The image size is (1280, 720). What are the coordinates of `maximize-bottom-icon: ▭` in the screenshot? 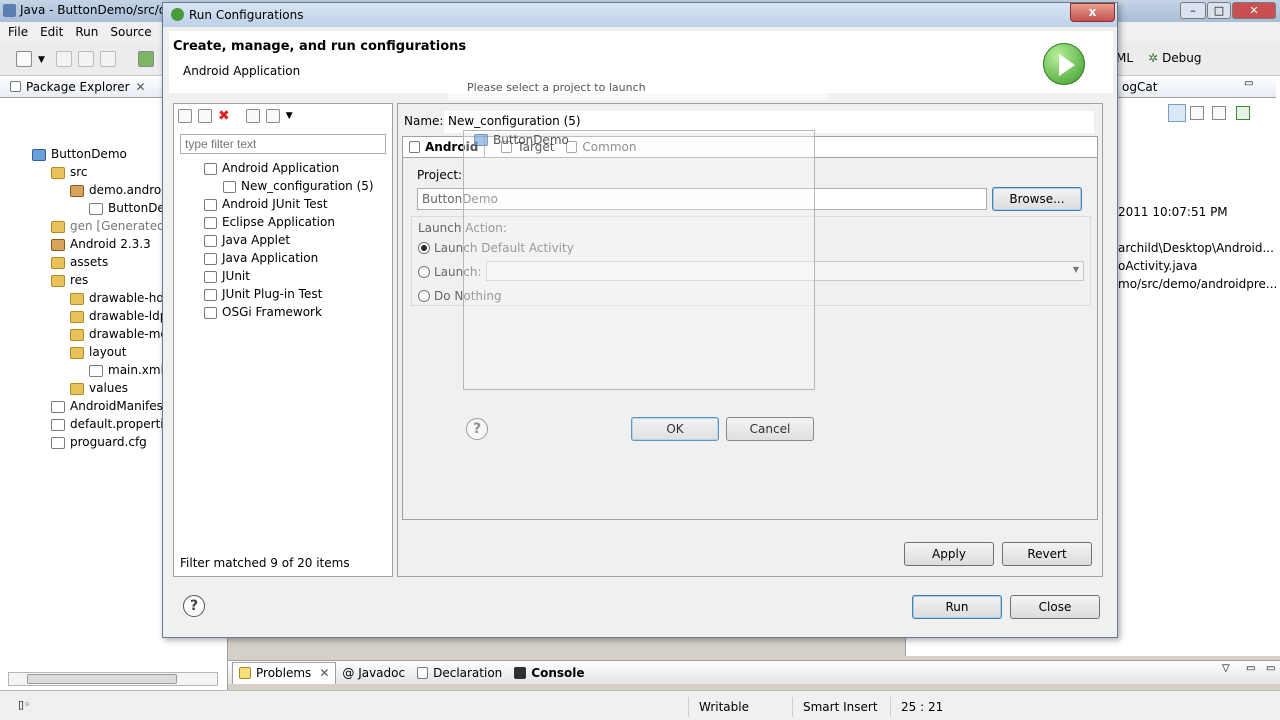 It's located at (1270, 668).